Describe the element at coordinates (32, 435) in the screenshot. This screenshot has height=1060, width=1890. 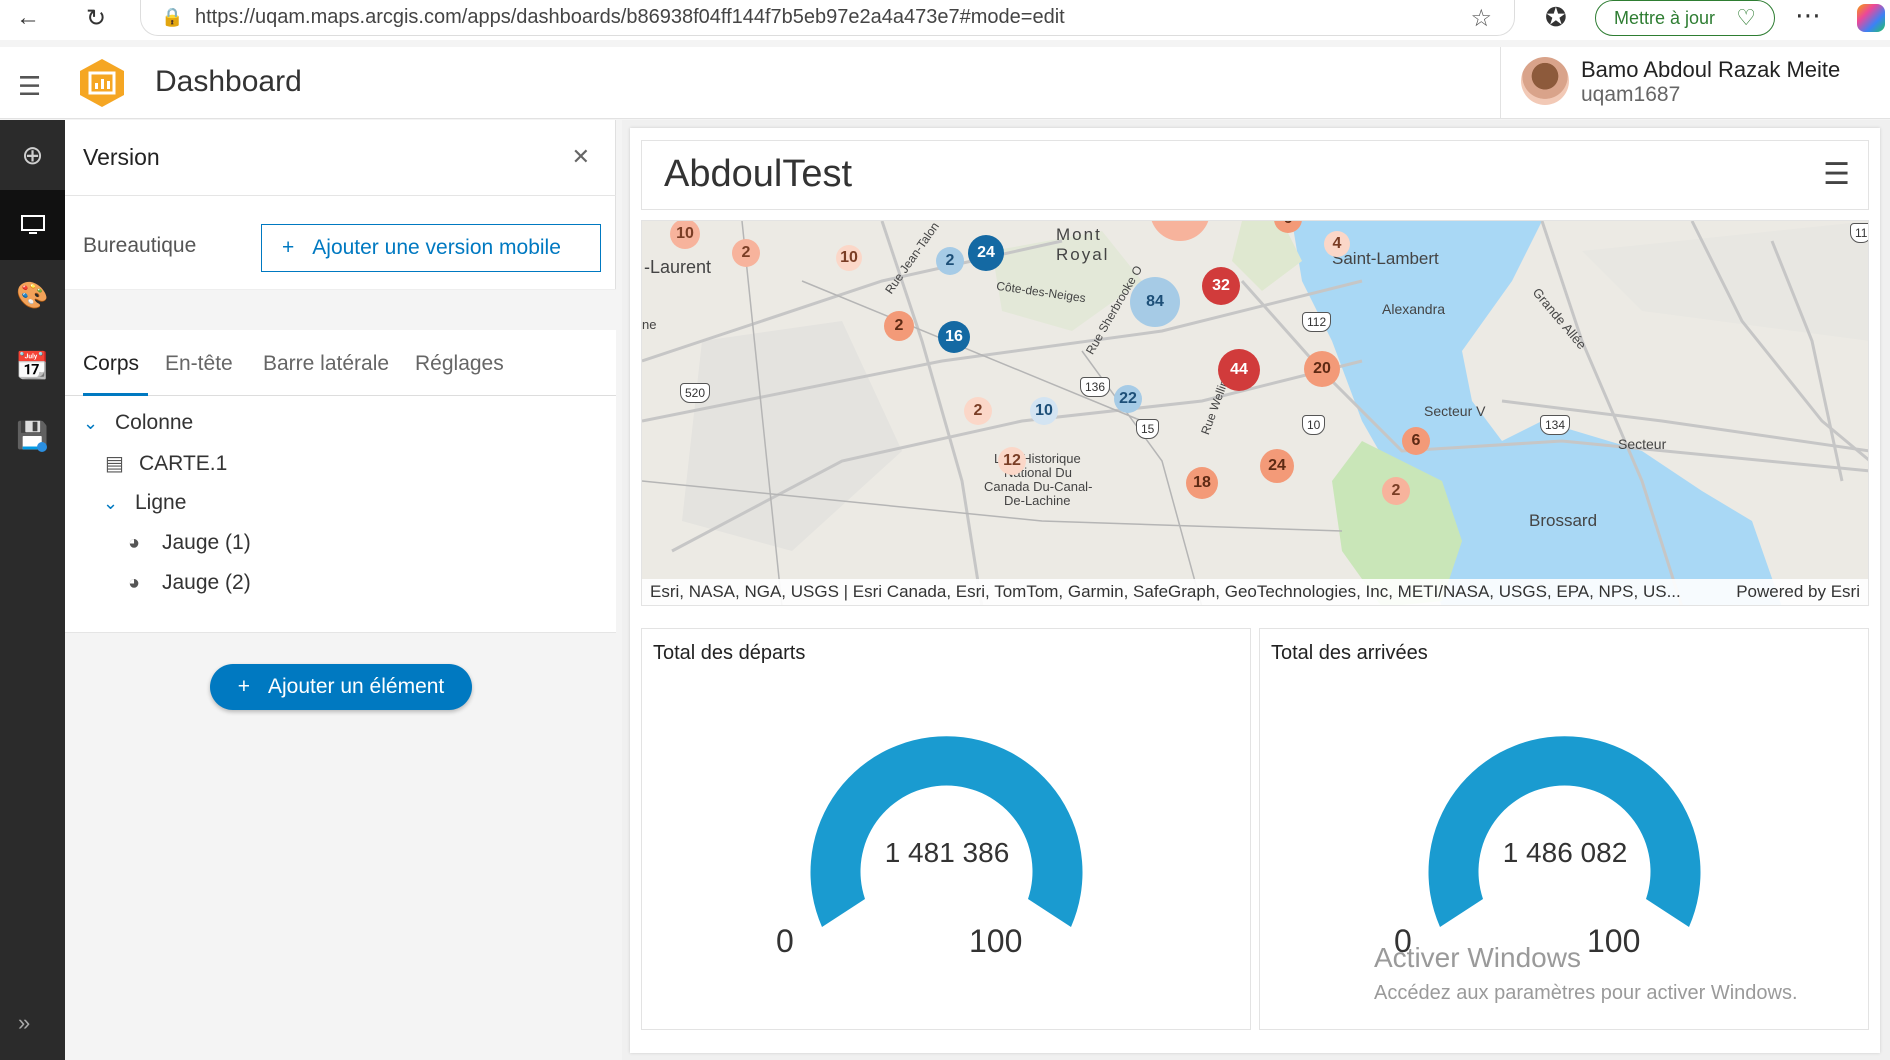
I see `save-icon: 💾` at that location.